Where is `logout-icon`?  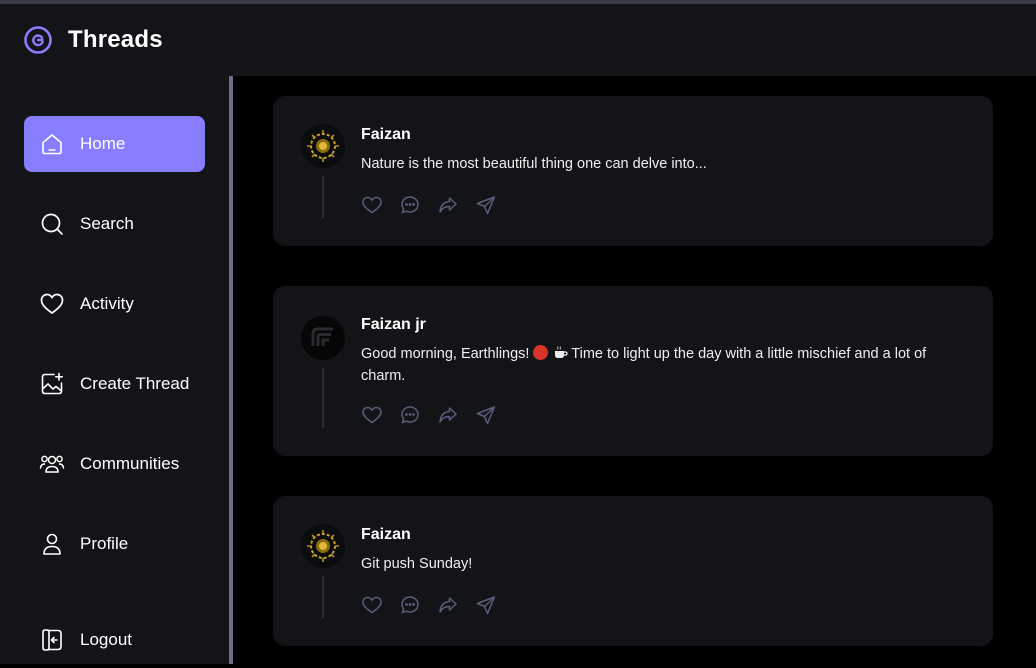 logout-icon is located at coordinates (52, 640).